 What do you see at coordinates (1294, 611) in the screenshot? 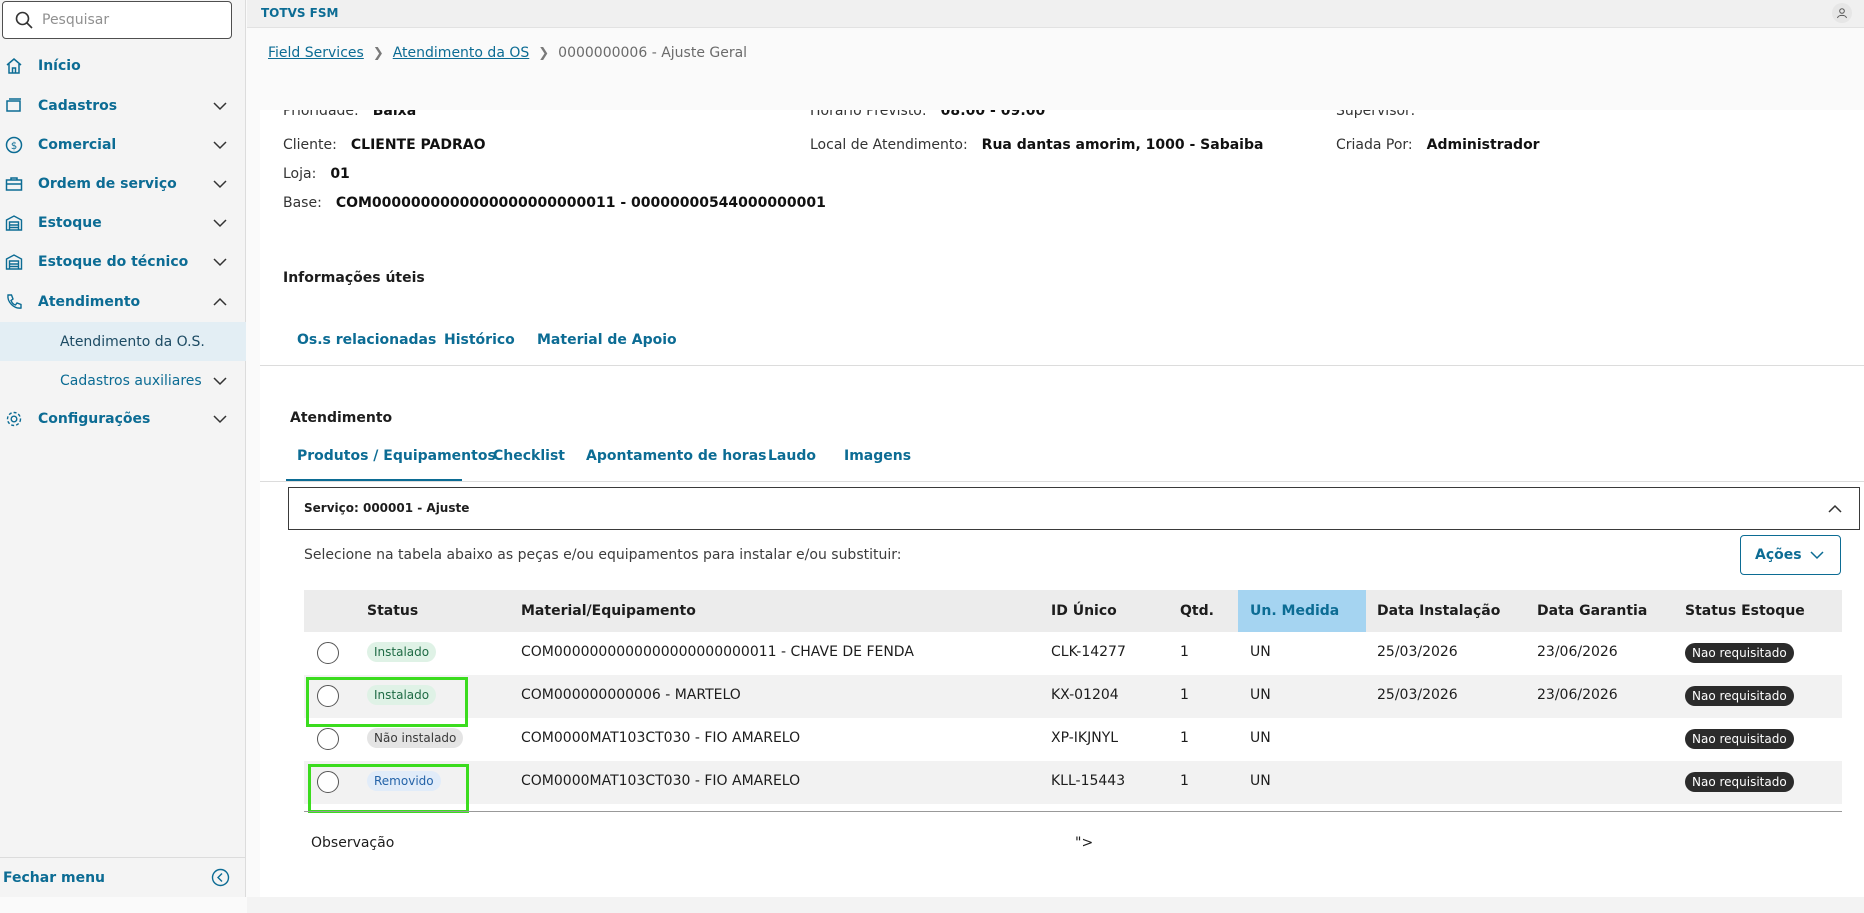
I see `col-un-medida: Un. Medida` at bounding box center [1294, 611].